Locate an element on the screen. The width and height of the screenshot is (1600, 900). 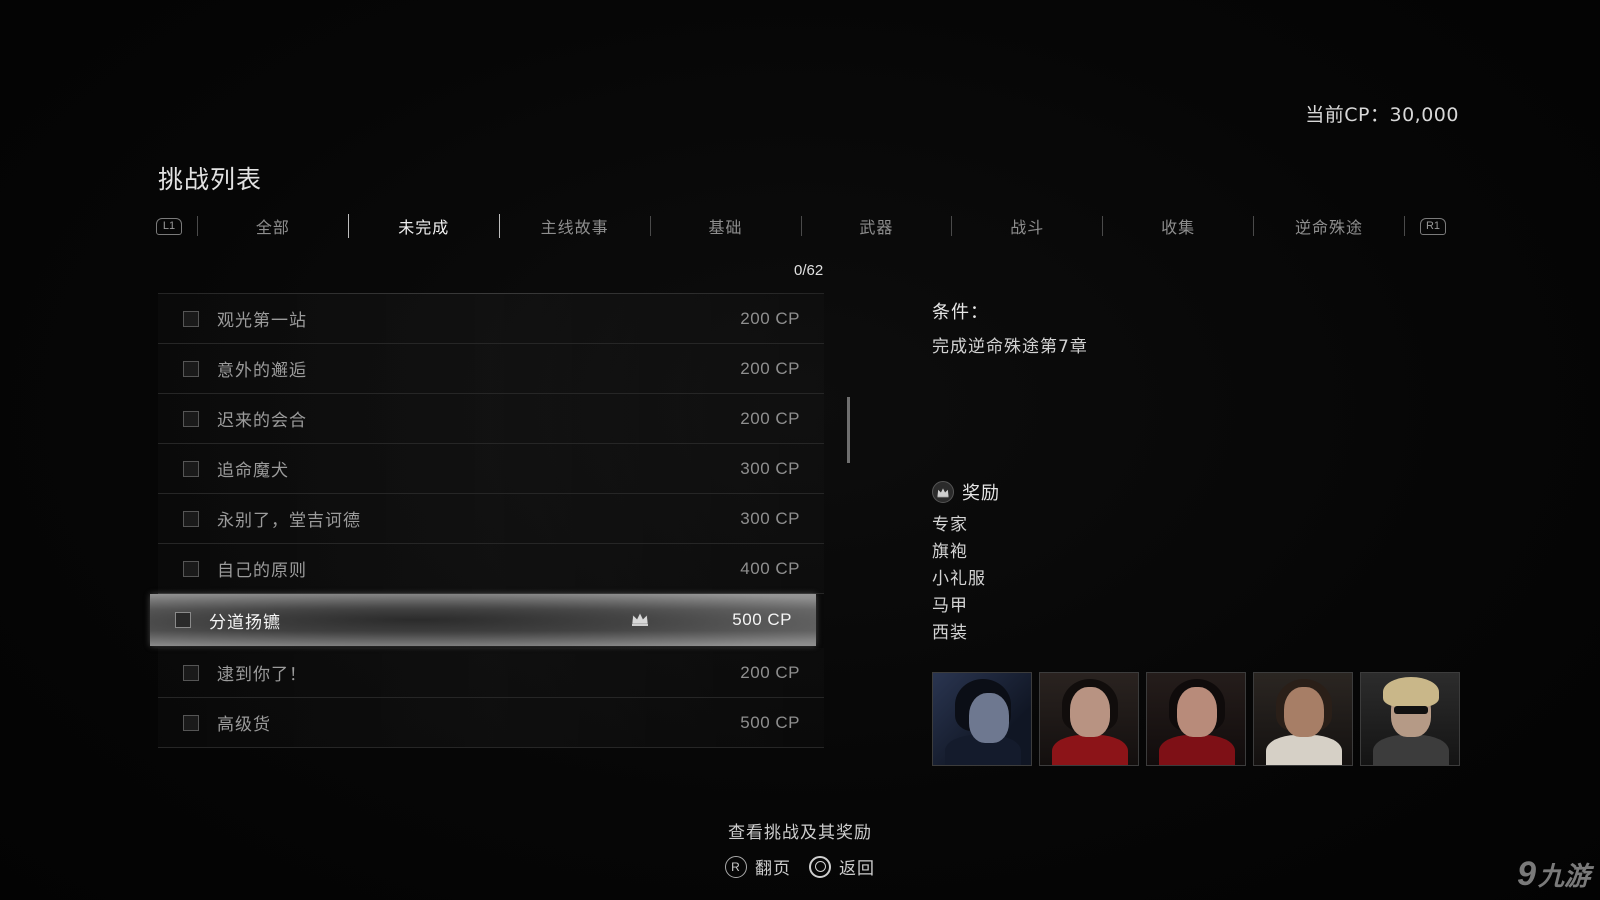
category-tabs: L1 全部 未完成 主线故事 基础 武器 战斗 收集 逆命殊途 R1 is located at coordinates (801, 226).